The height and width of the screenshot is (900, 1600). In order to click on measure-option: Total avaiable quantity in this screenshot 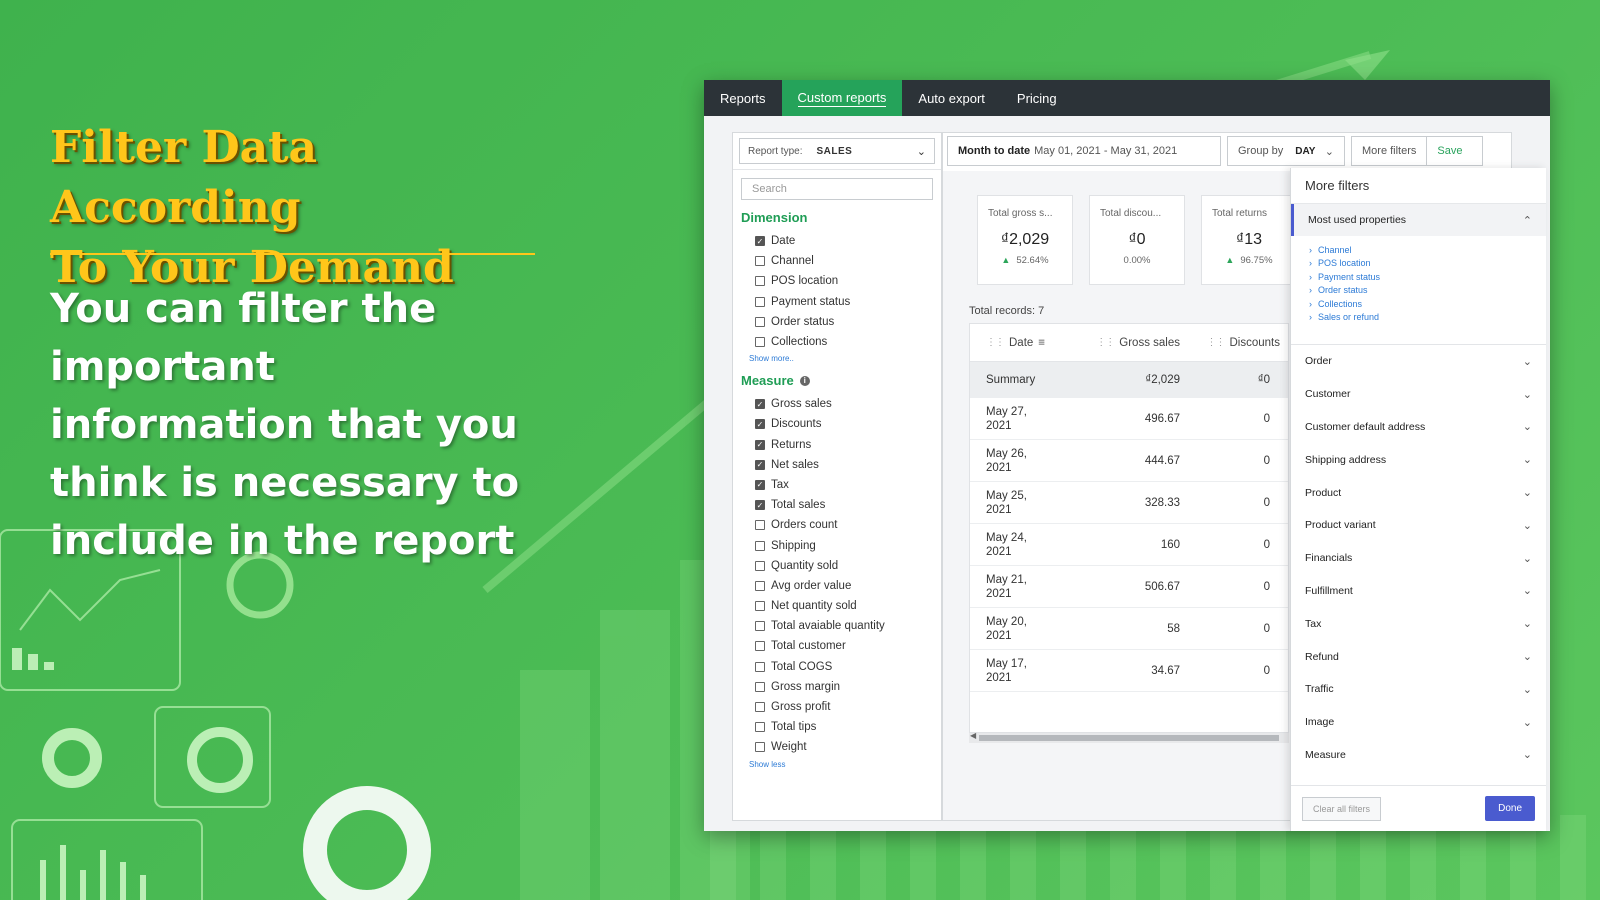, I will do `click(837, 626)`.